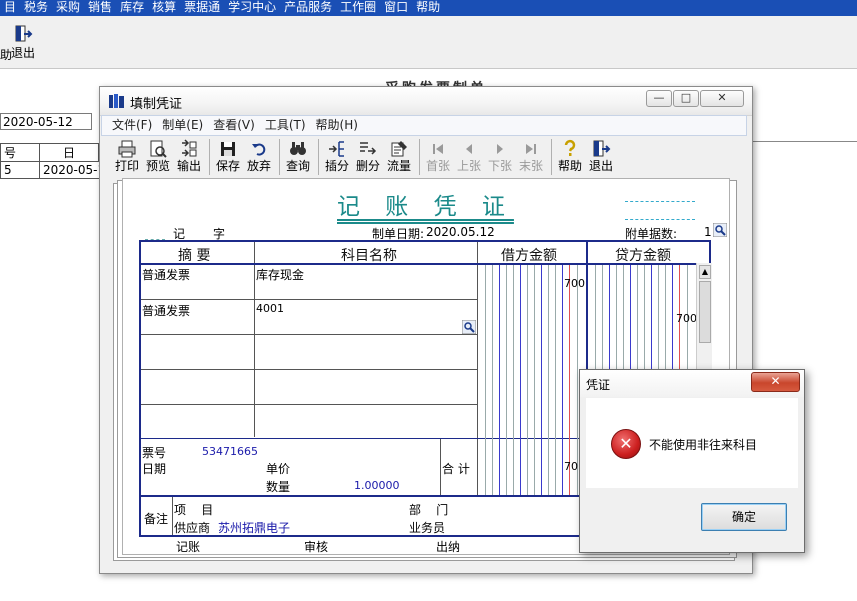 Image resolution: width=857 pixels, height=601 pixels. I want to click on total-label: 合 计, so click(456, 469).